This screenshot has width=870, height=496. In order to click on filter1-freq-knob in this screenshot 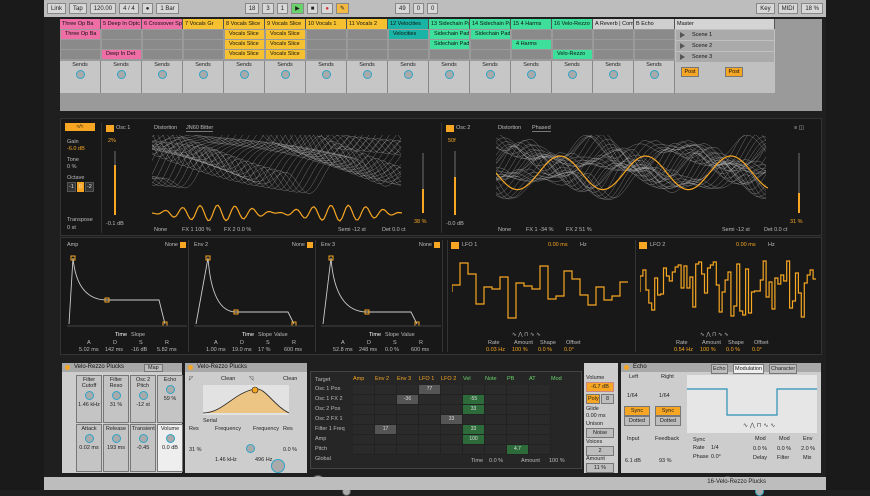, I will do `click(278, 466)`.